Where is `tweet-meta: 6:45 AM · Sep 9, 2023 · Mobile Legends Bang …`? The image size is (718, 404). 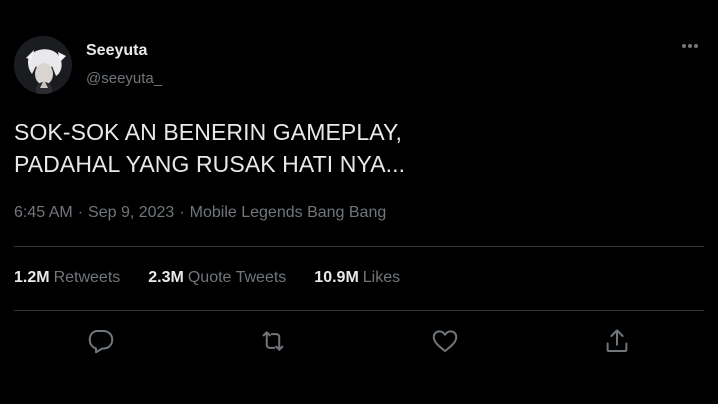 tweet-meta: 6:45 AM · Sep 9, 2023 · Mobile Legends Bang … is located at coordinates (200, 213).